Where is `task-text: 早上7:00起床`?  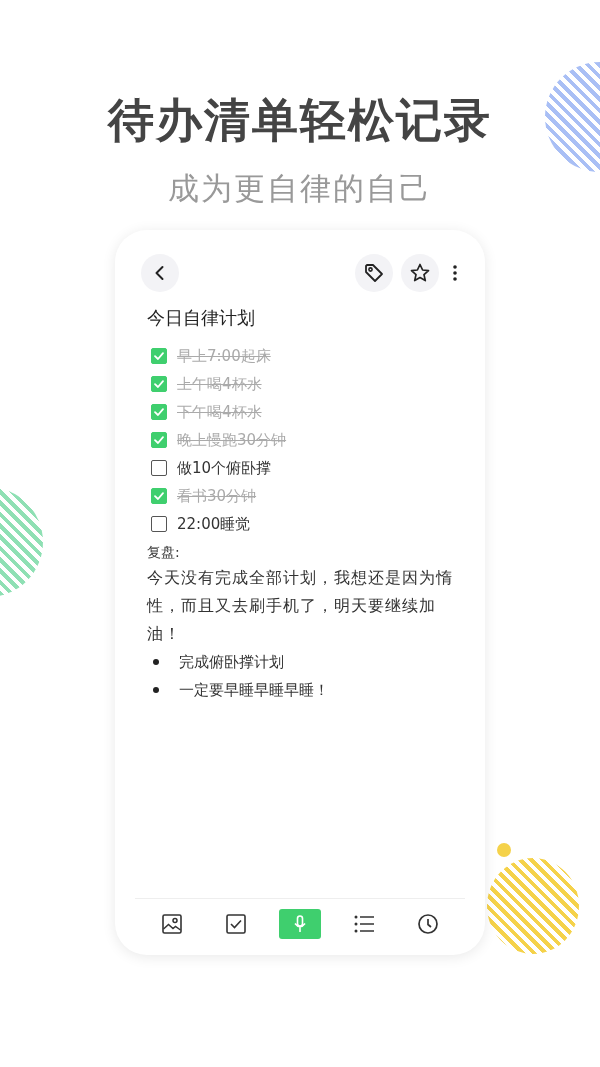
task-text: 早上7:00起床 is located at coordinates (224, 356).